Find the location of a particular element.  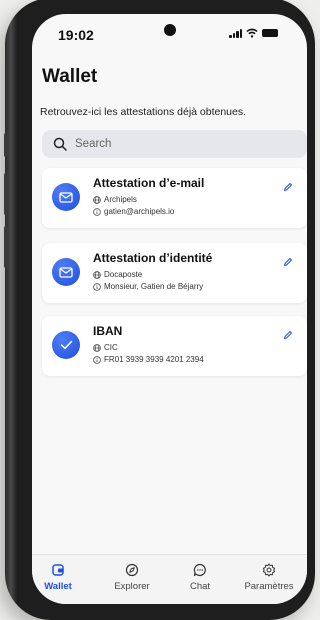

card-title: IBAN is located at coordinates (108, 331).